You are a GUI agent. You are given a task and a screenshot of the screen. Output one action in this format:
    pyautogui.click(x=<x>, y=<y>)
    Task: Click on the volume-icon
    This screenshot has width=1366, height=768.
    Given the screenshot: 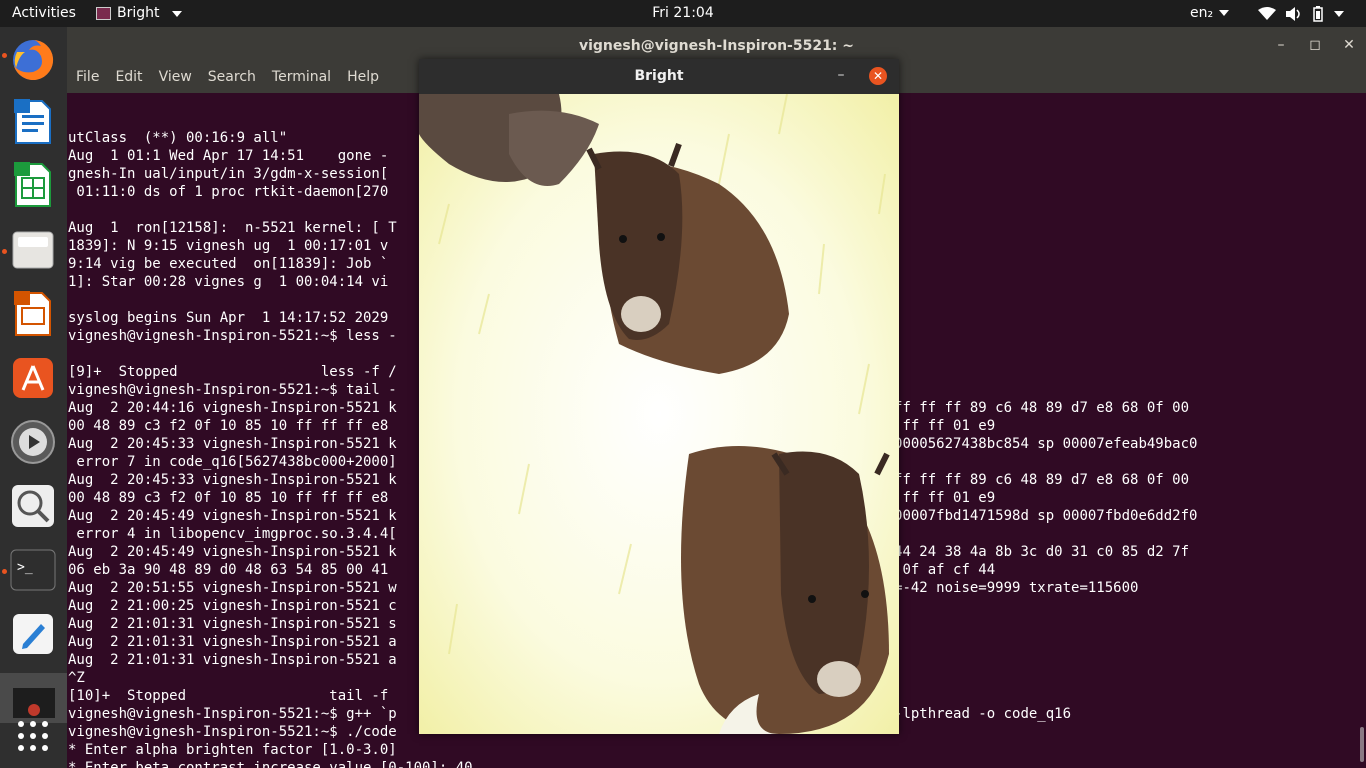 What is the action you would take?
    pyautogui.click(x=1293, y=13)
    